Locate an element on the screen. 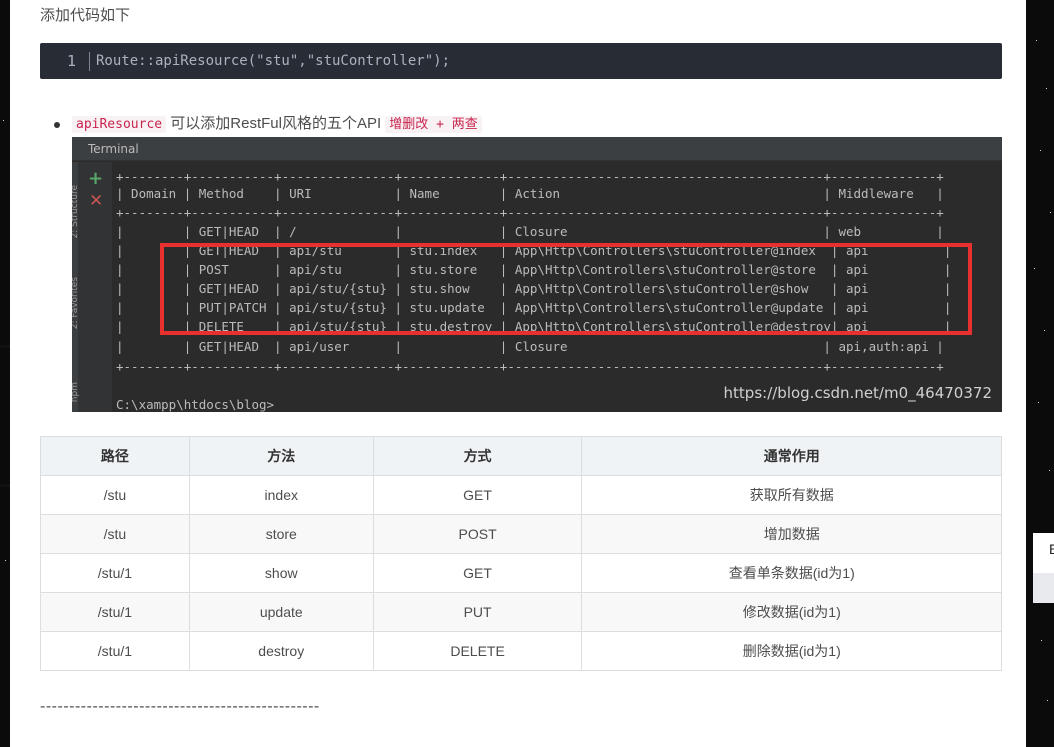 This screenshot has width=1054, height=747. terminal-title: Terminal is located at coordinates (537, 149).